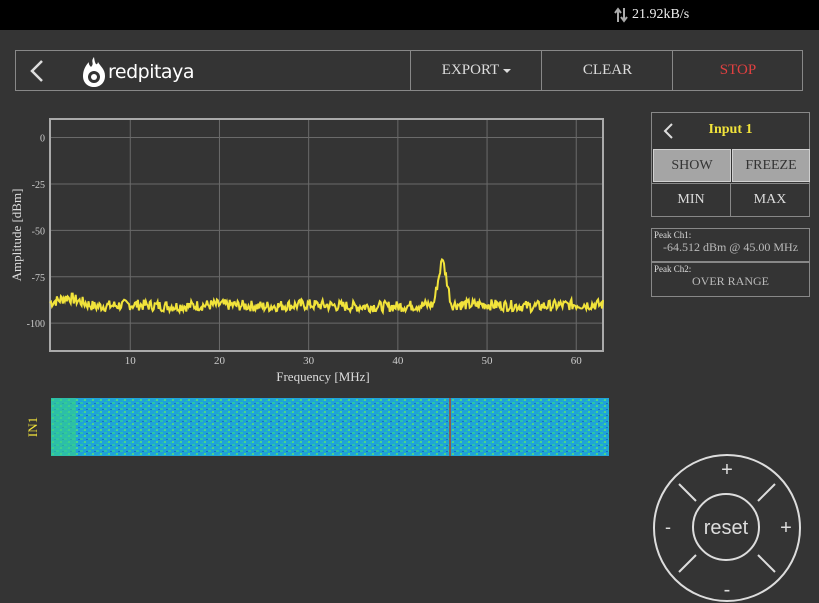  What do you see at coordinates (38, 278) in the screenshot?
I see `y-tick-label: -75` at bounding box center [38, 278].